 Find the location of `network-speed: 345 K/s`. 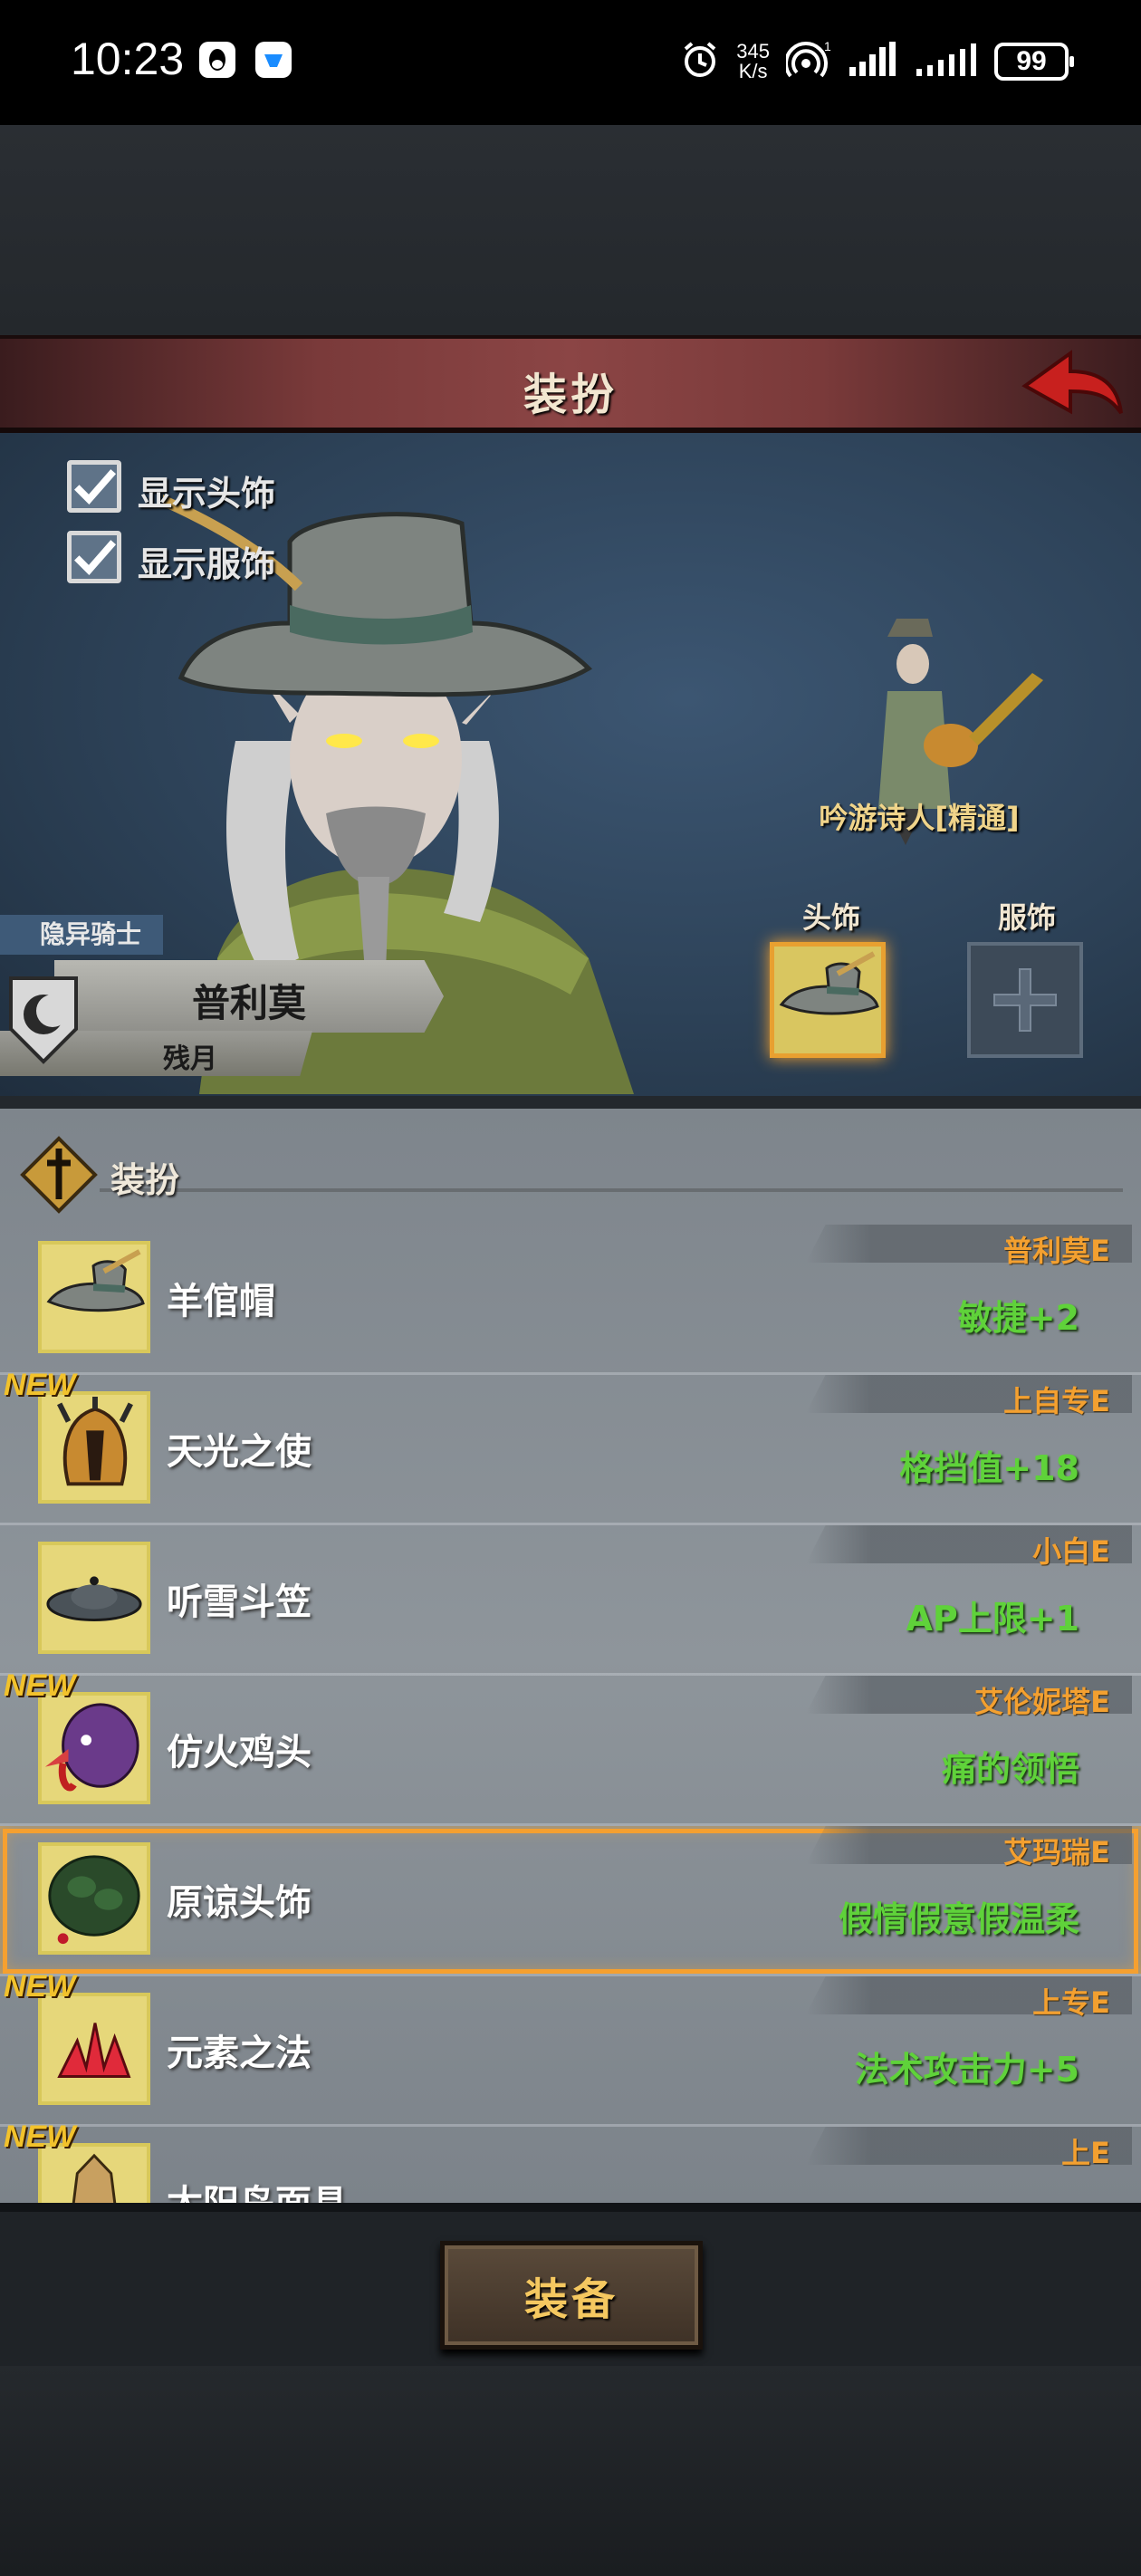

network-speed: 345 K/s is located at coordinates (753, 61).